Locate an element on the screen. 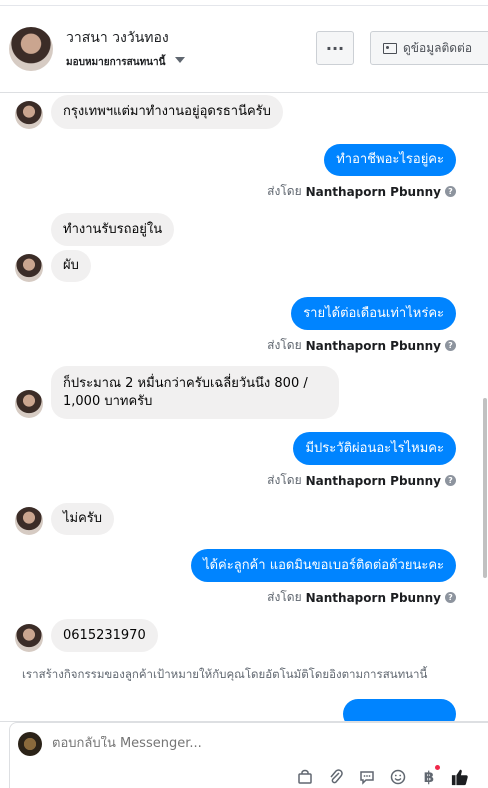  incoming-message: ไม่ครับ is located at coordinates (83, 519).